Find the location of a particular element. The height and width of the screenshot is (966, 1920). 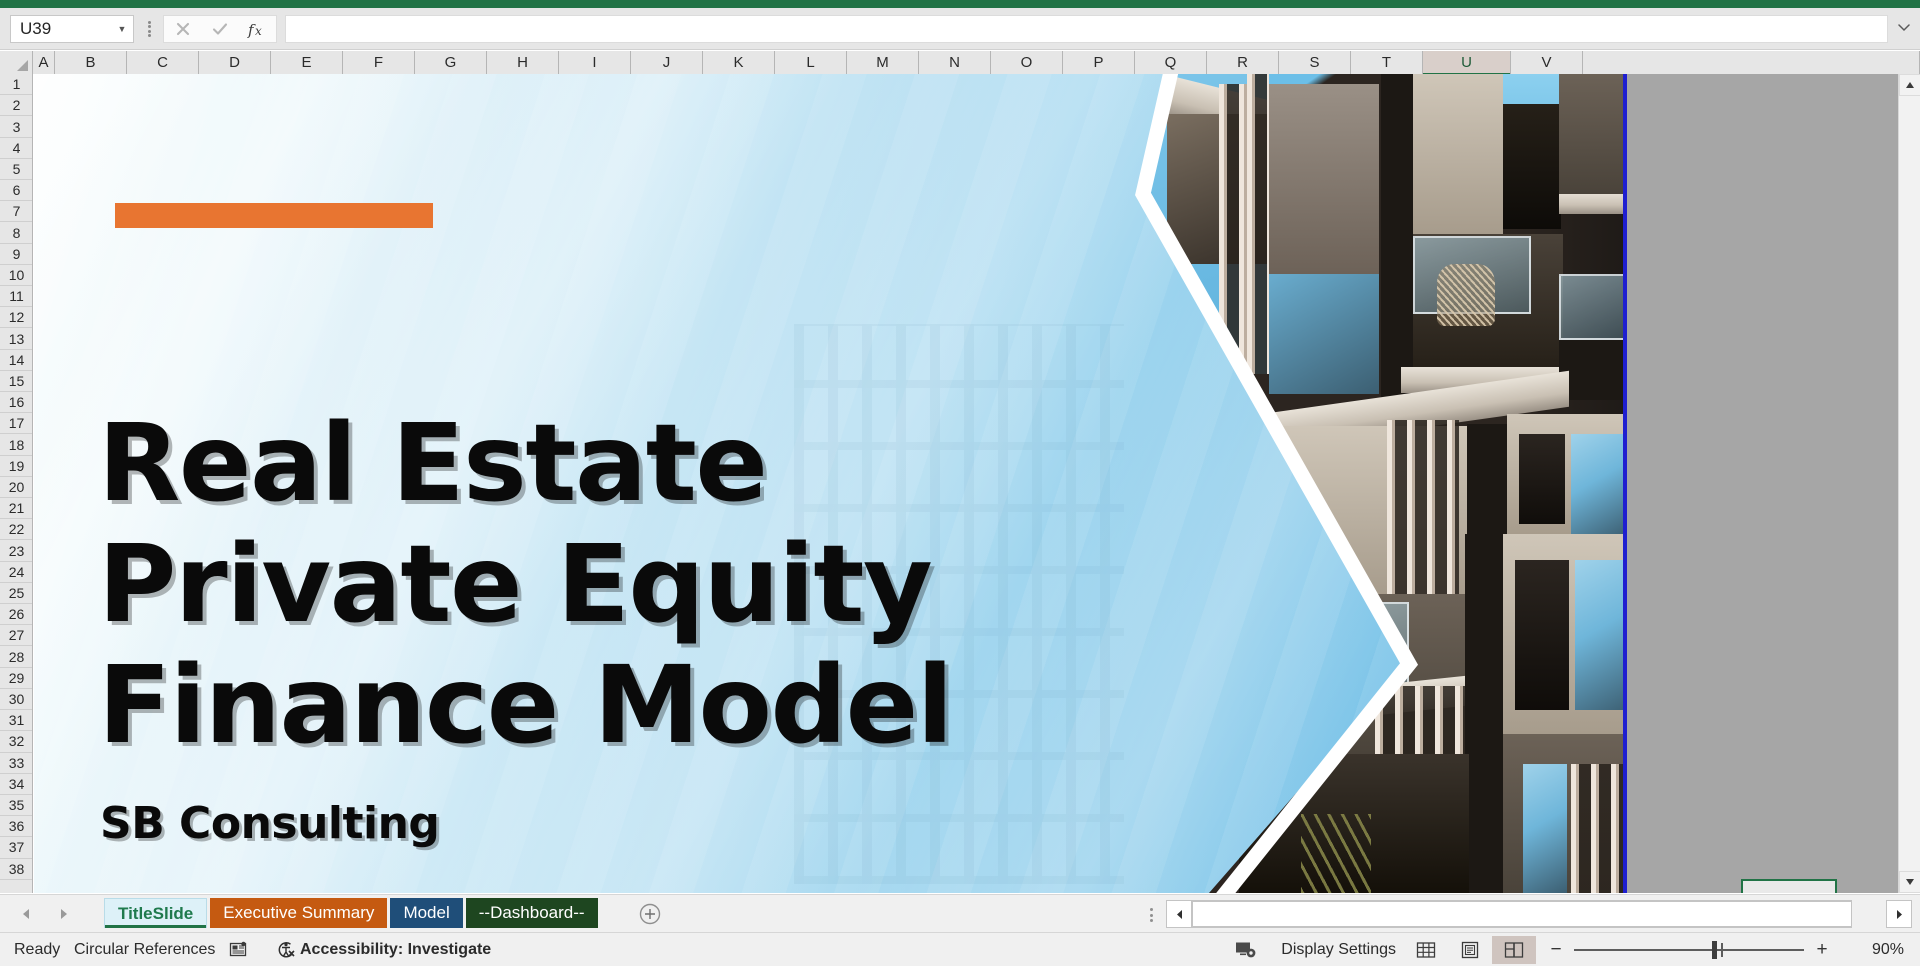

row-header-27: 27 is located at coordinates (16, 636).